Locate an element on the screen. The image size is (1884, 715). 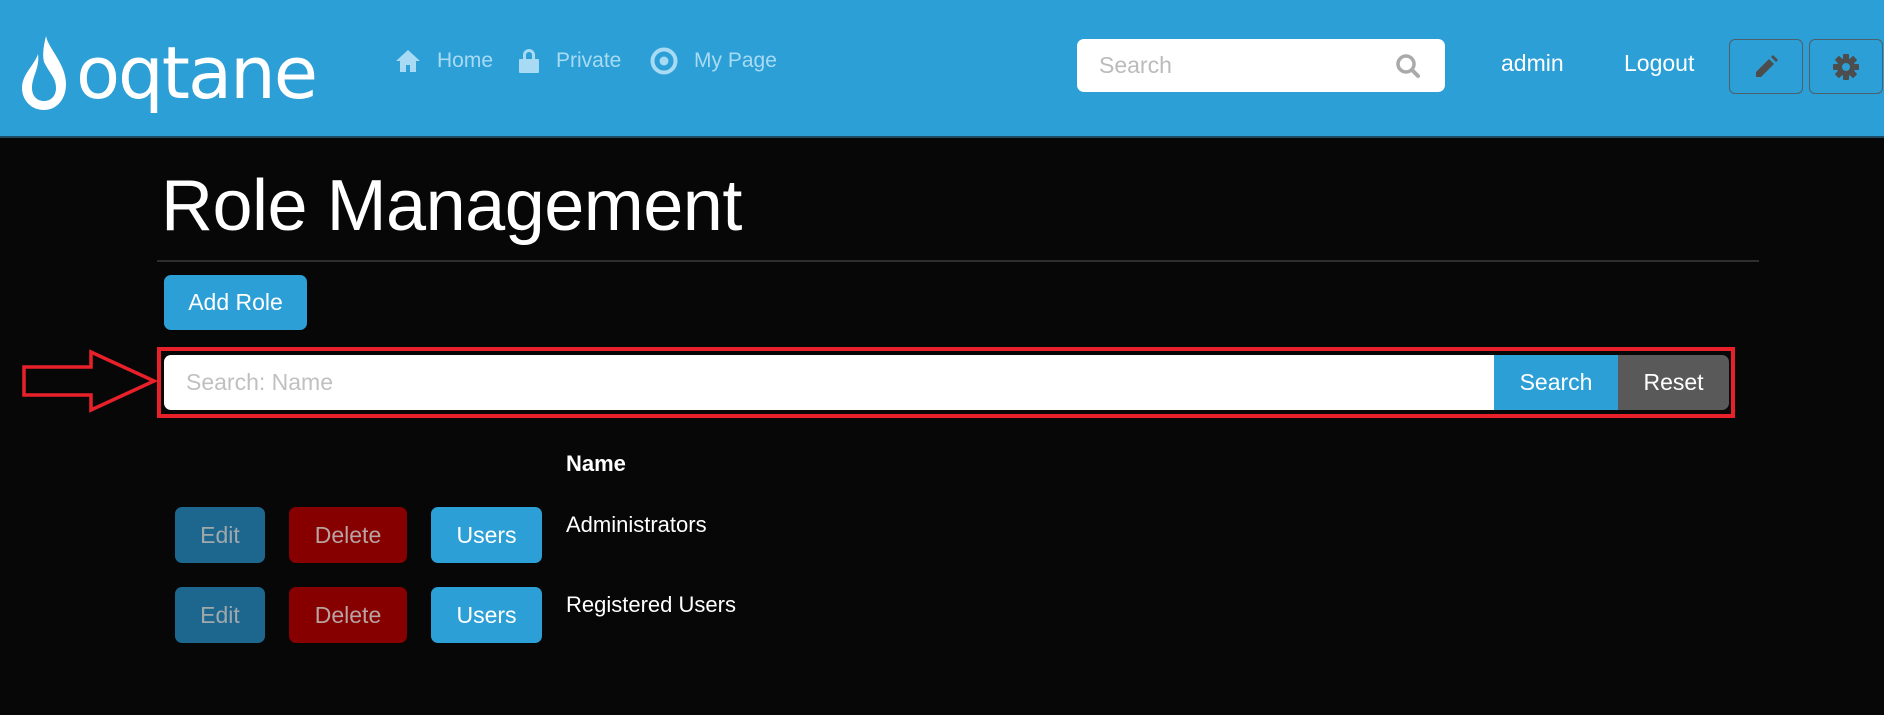
nav-item-my-page: My Page is located at coordinates (713, 61).